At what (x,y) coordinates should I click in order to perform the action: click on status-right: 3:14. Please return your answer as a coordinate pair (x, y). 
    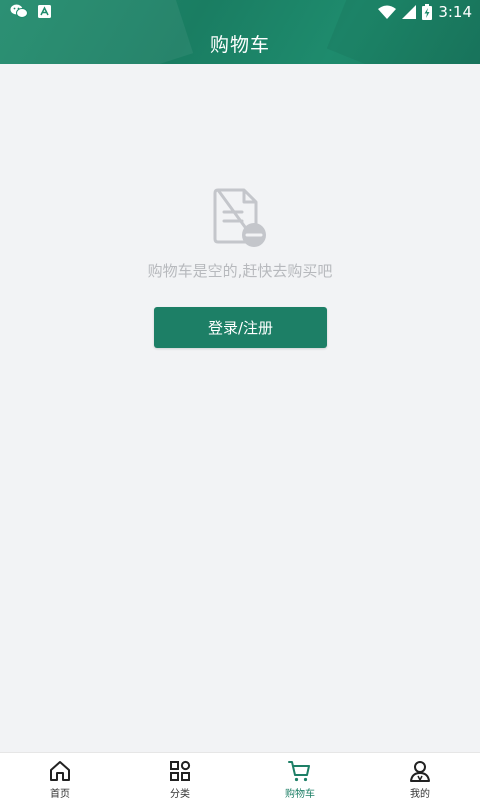
    Looking at the image, I should click on (425, 12).